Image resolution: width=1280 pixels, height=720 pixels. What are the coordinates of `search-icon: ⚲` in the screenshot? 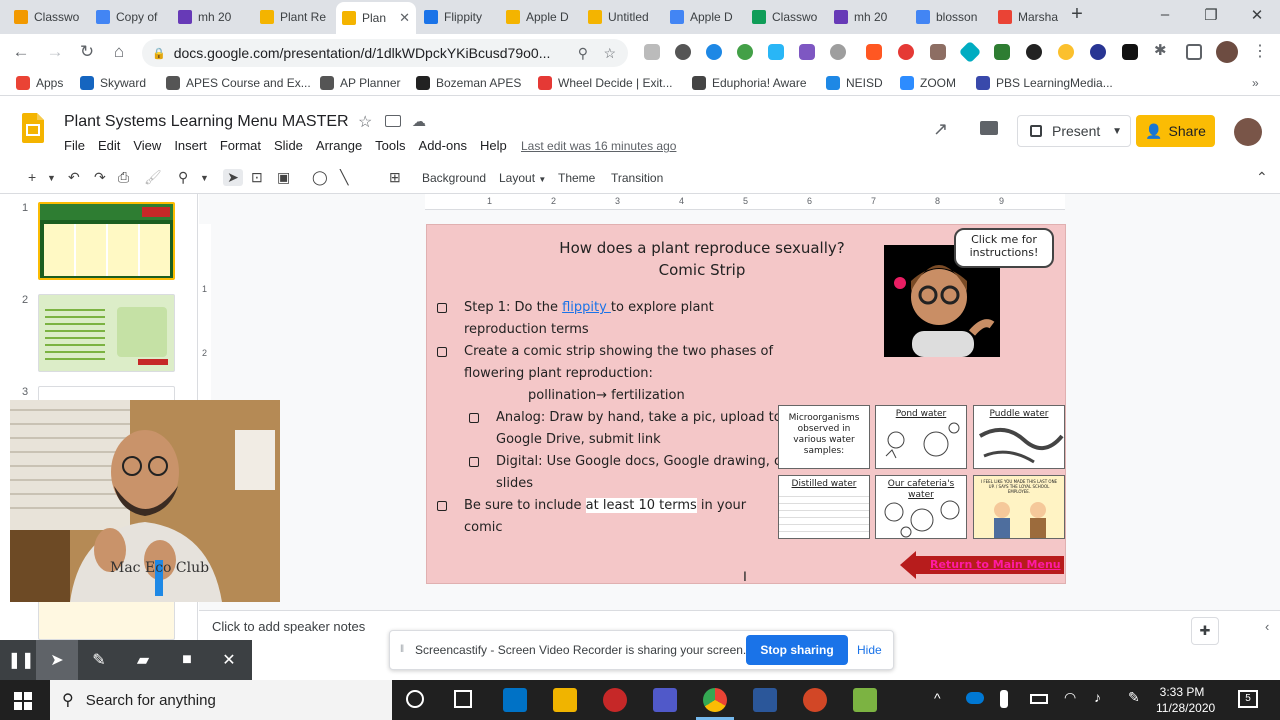 It's located at (583, 53).